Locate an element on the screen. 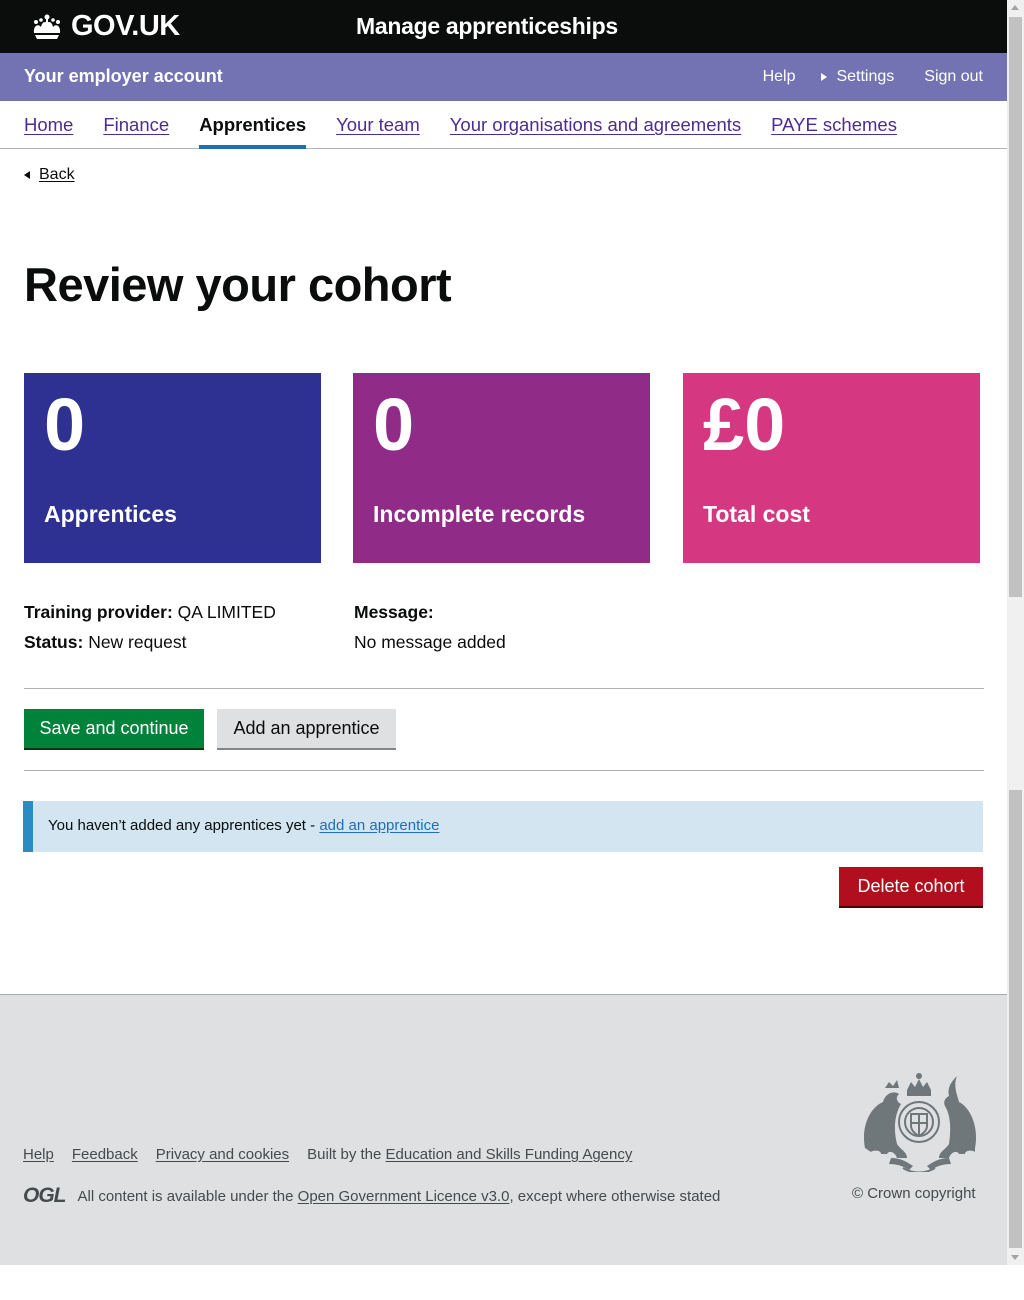 The width and height of the screenshot is (1024, 1300). esfa-link: Education and Skills Funding Agency is located at coordinates (509, 1154).